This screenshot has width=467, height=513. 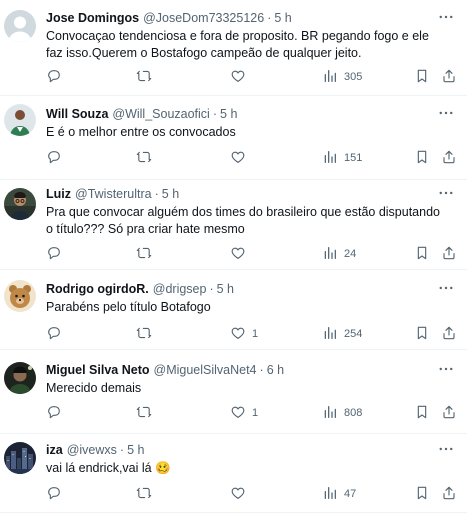 What do you see at coordinates (113, 194) in the screenshot?
I see `user-handle: @Twisterultra` at bounding box center [113, 194].